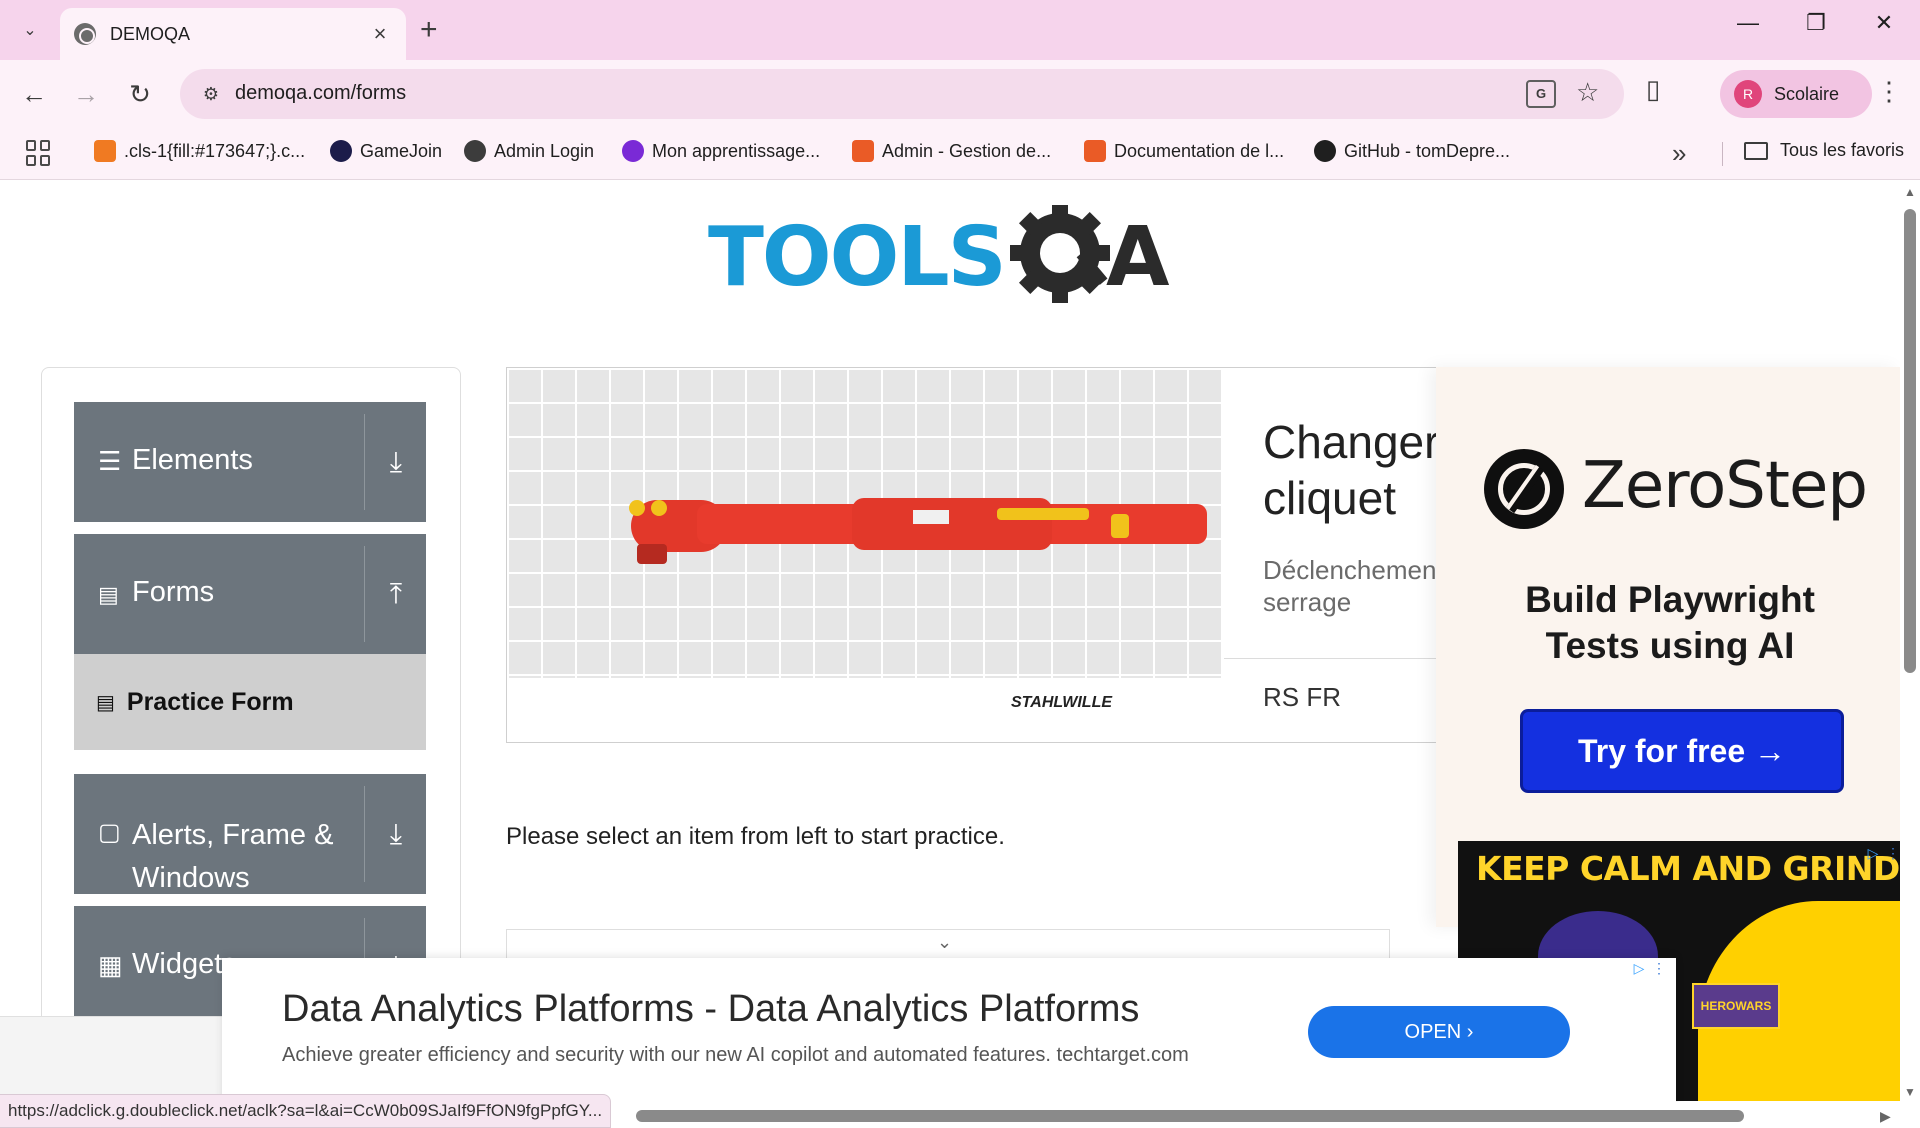 The width and height of the screenshot is (1920, 1128). Describe the element at coordinates (429, 30) in the screenshot. I see `new-tab-button: +` at that location.